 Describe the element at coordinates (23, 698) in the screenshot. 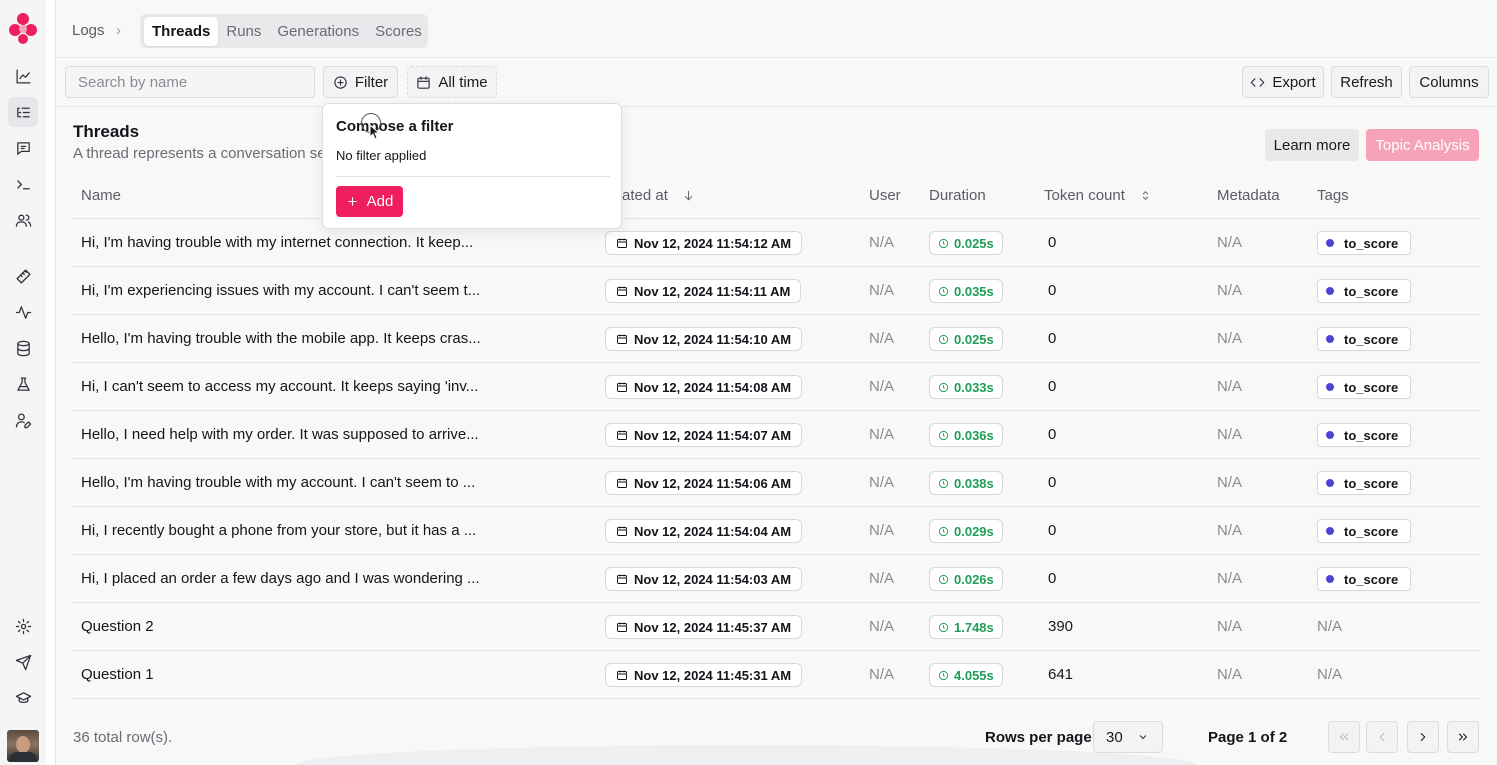

I see `graduation-cap-icon` at that location.